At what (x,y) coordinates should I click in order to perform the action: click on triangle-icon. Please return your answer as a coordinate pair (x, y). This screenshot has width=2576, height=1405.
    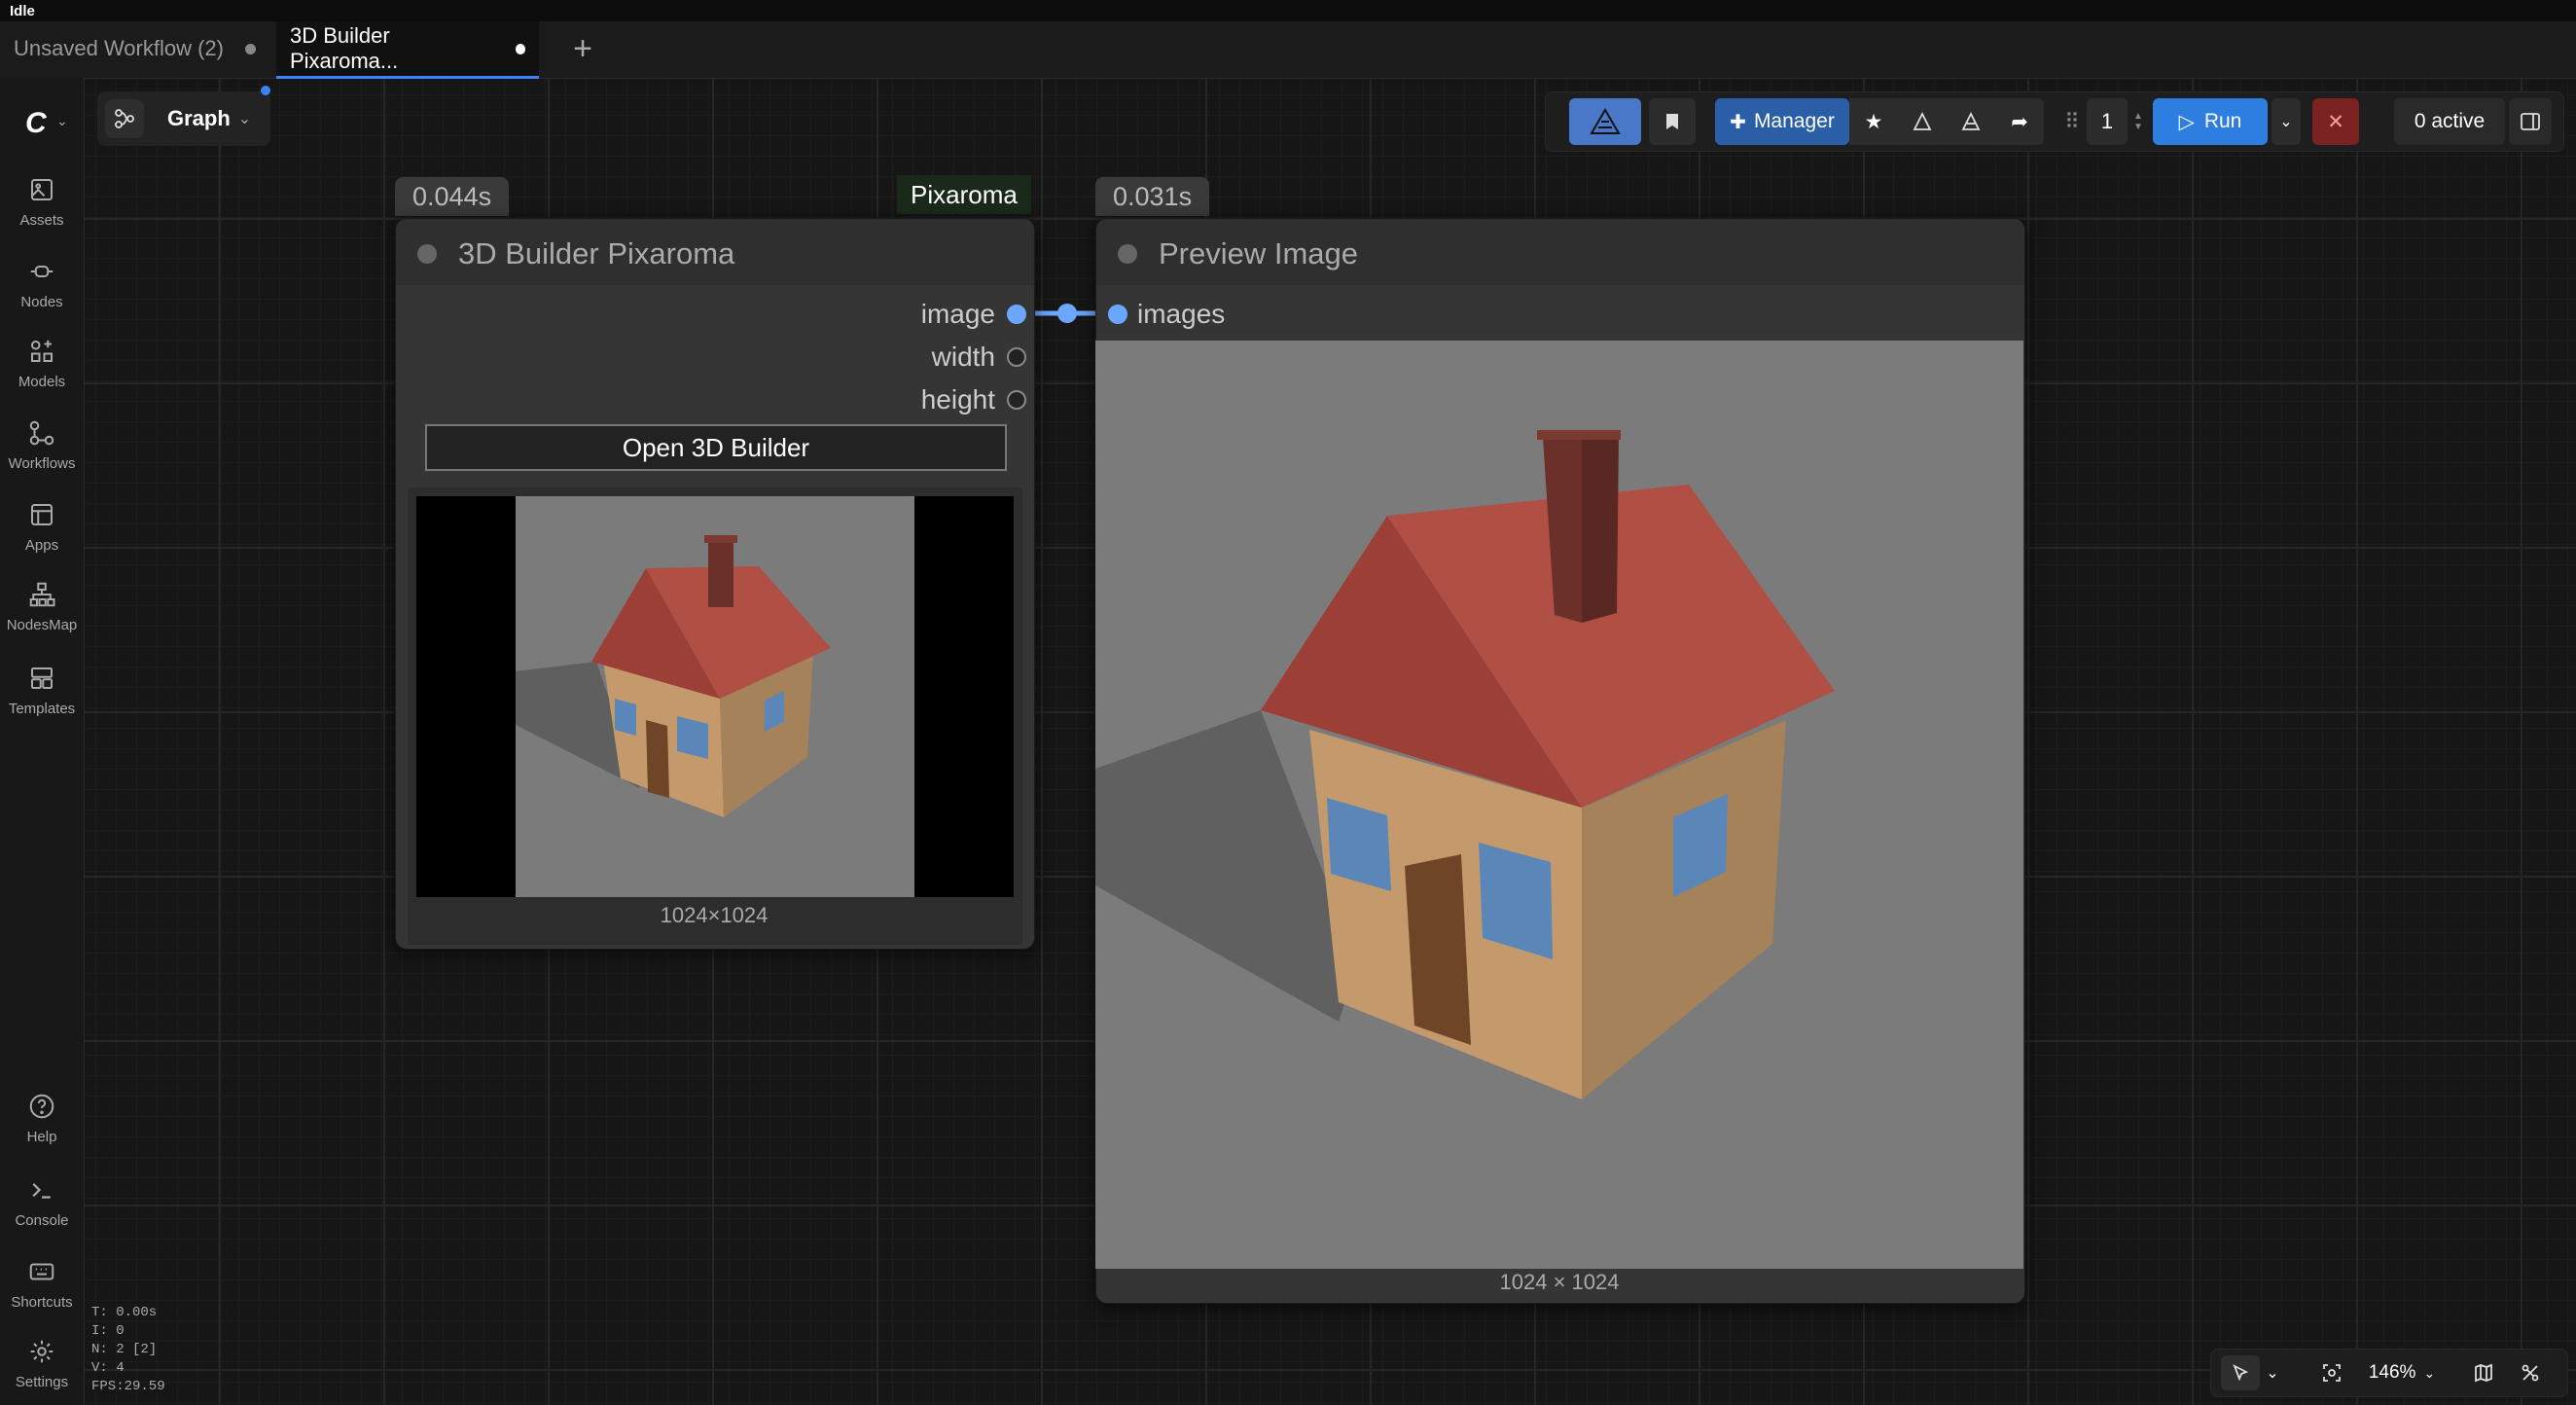
    Looking at the image, I should click on (1971, 121).